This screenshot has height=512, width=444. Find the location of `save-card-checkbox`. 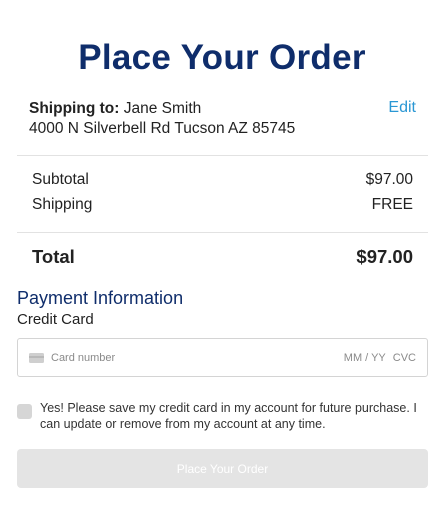

save-card-checkbox is located at coordinates (24, 411).